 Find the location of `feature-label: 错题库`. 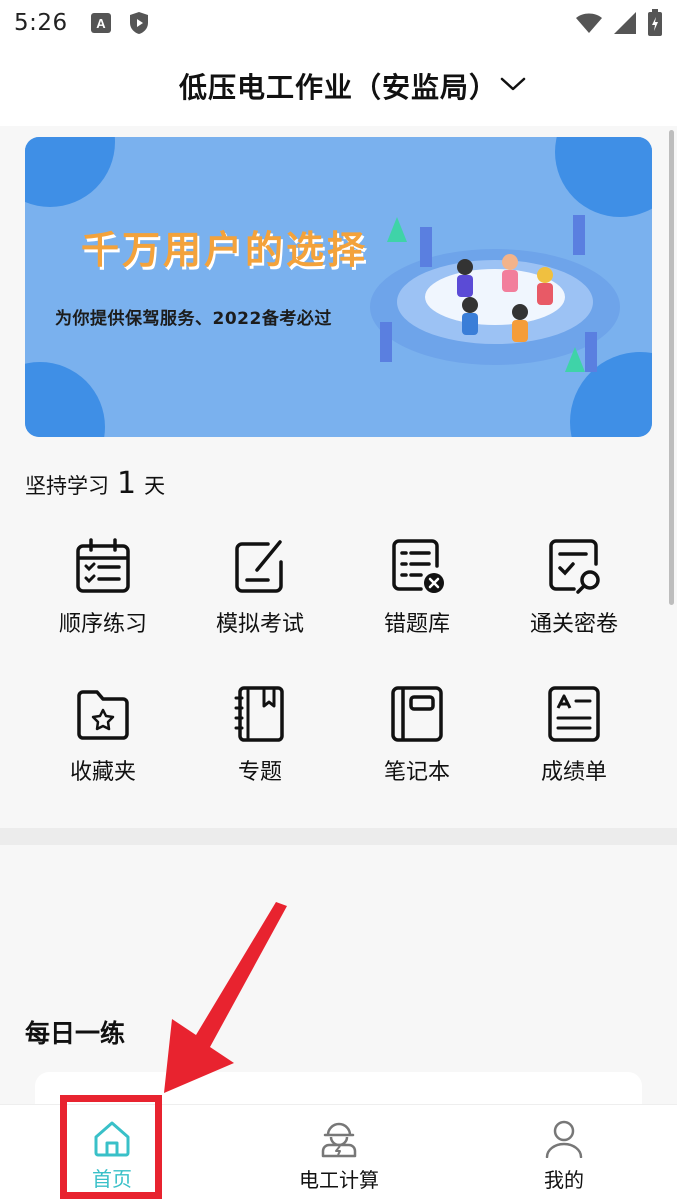

feature-label: 错题库 is located at coordinates (416, 624).